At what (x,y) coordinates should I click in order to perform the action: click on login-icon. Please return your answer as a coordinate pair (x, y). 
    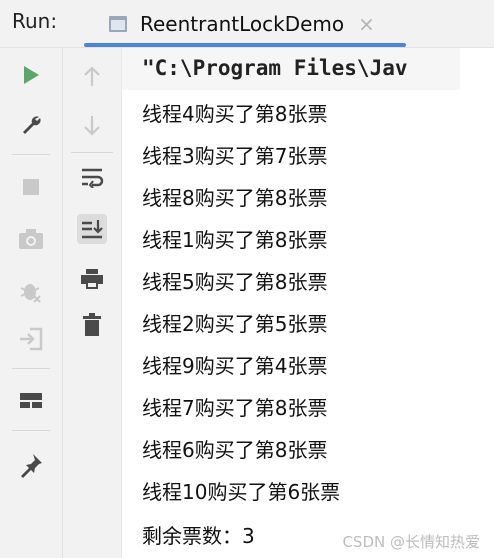
    Looking at the image, I should click on (31, 339).